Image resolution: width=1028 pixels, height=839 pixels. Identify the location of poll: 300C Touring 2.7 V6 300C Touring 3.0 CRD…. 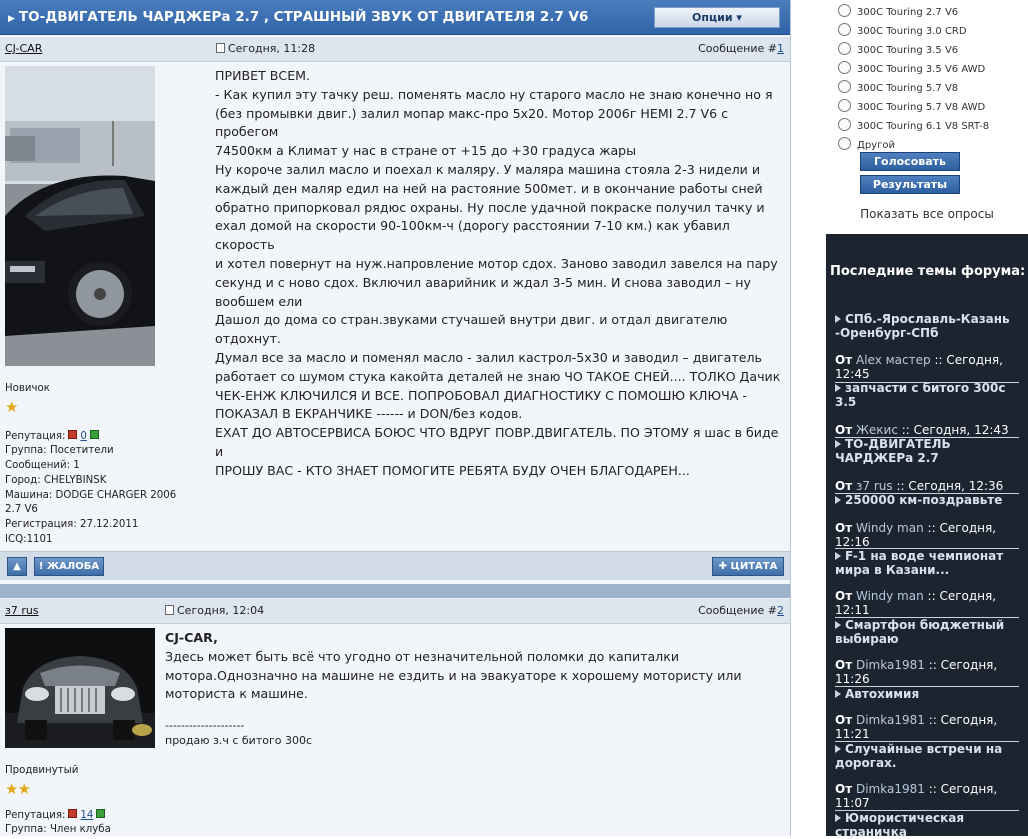
(927, 116).